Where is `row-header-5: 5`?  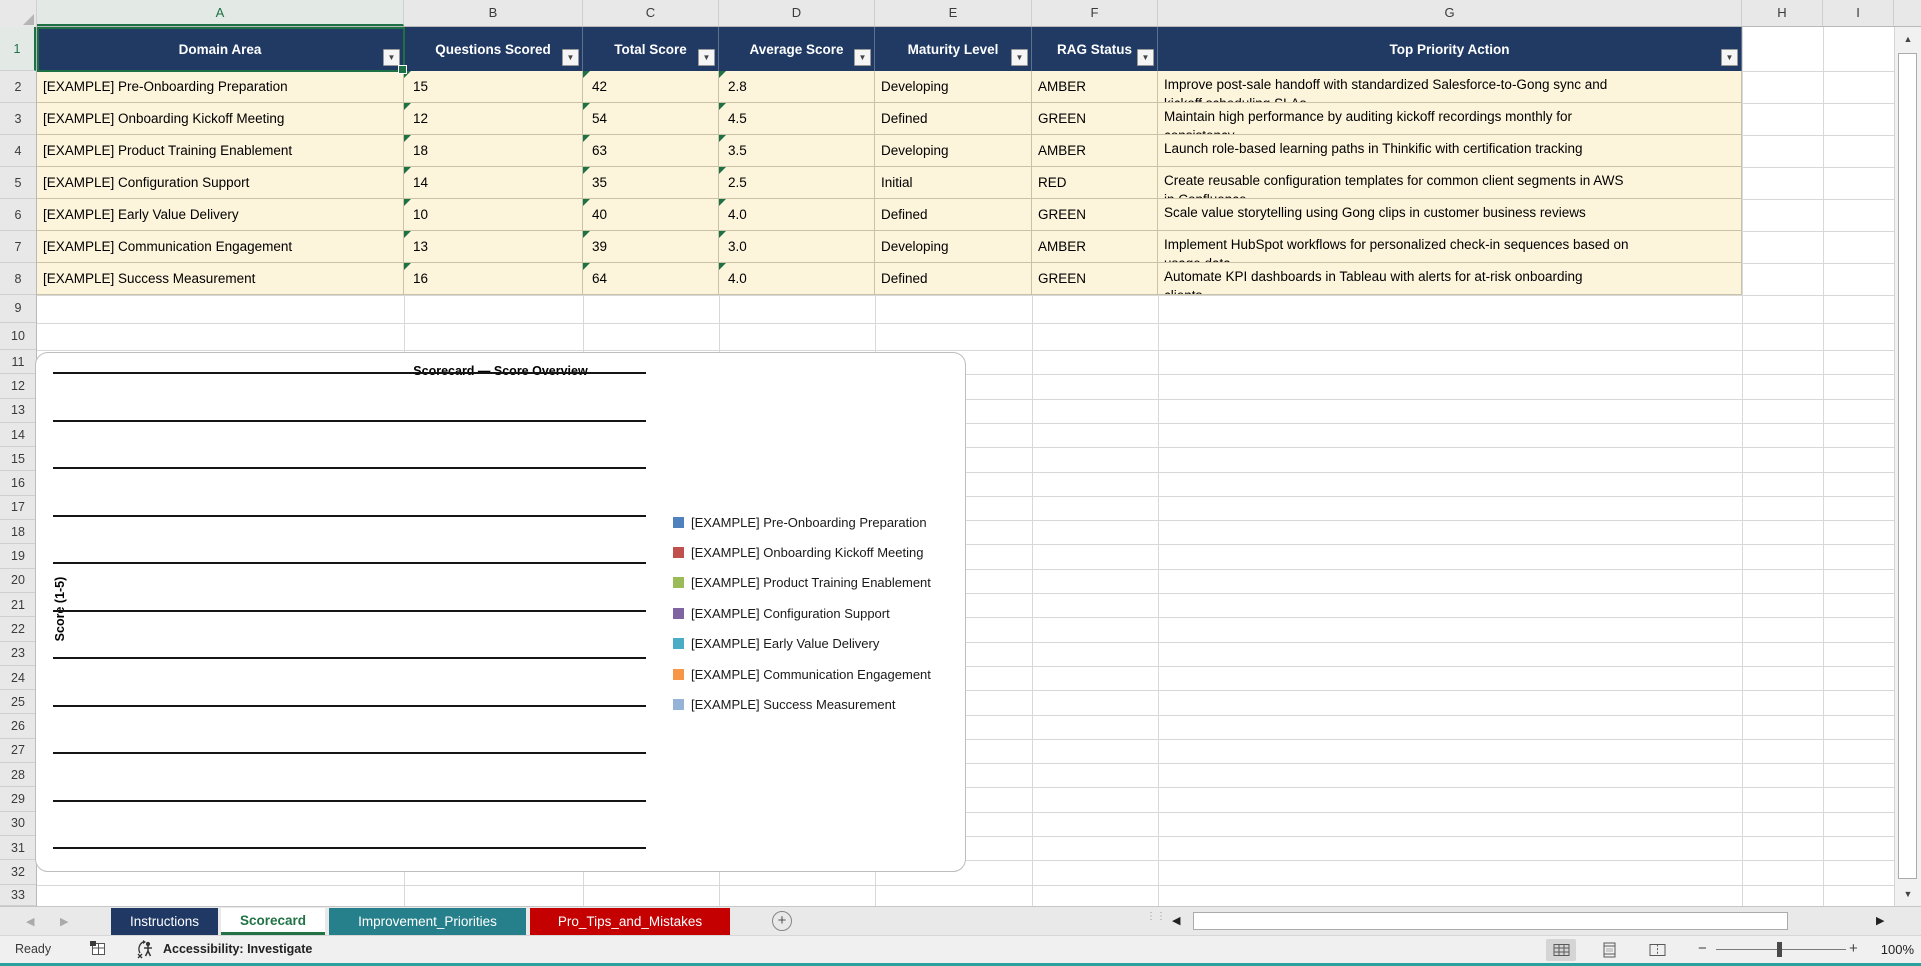
row-header-5: 5 is located at coordinates (18, 183).